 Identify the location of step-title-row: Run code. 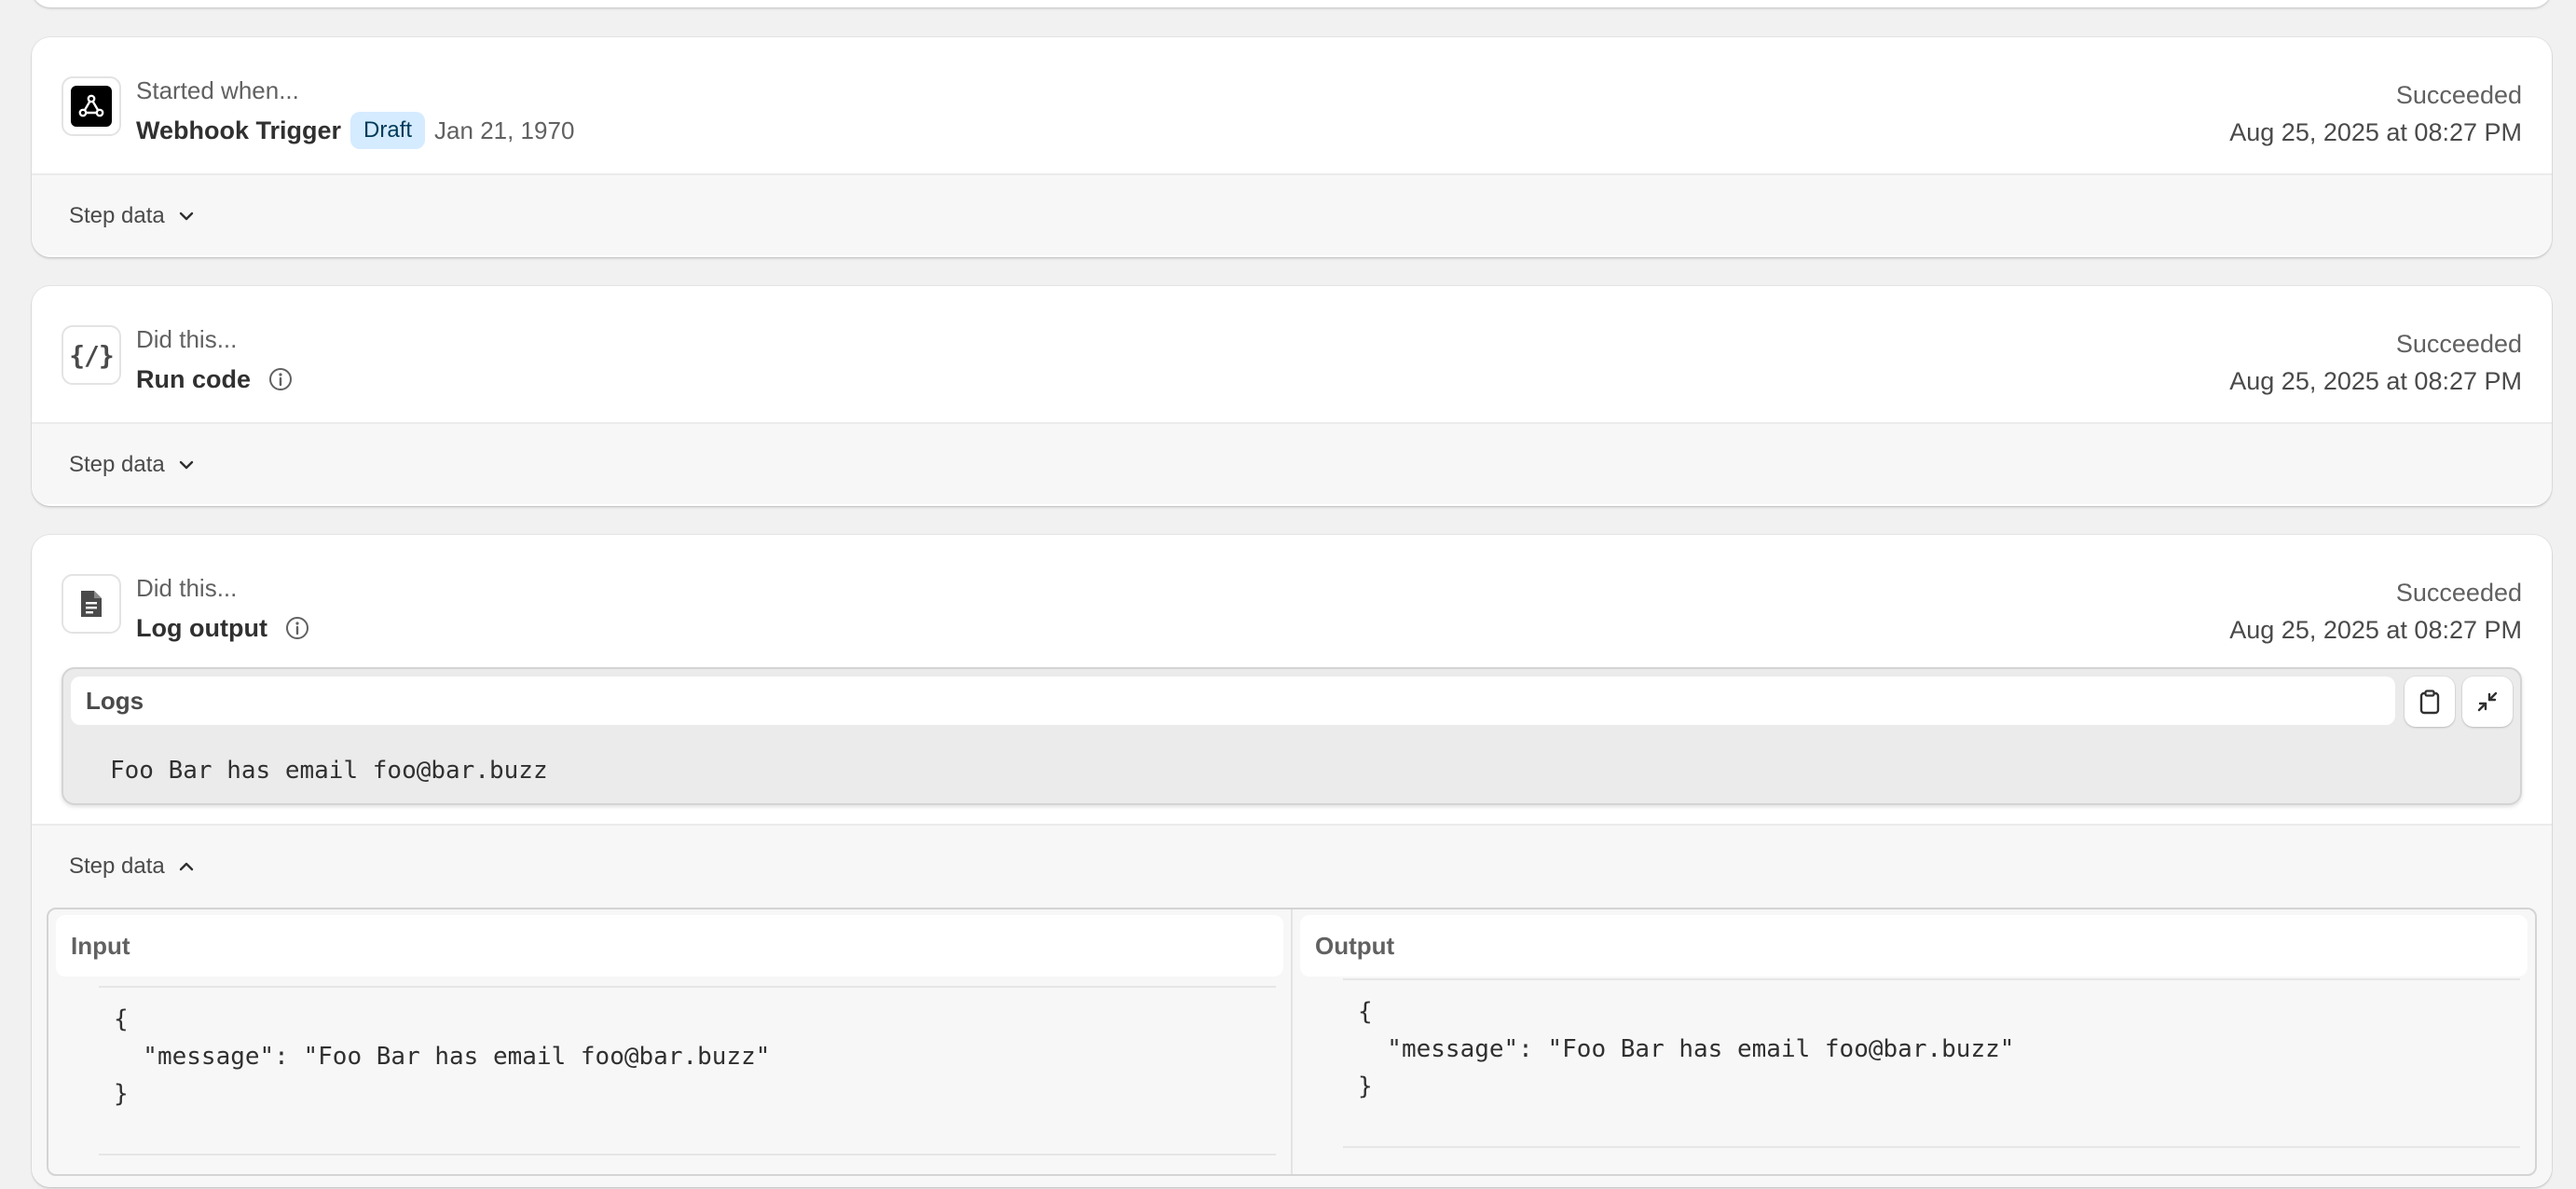
(215, 379).